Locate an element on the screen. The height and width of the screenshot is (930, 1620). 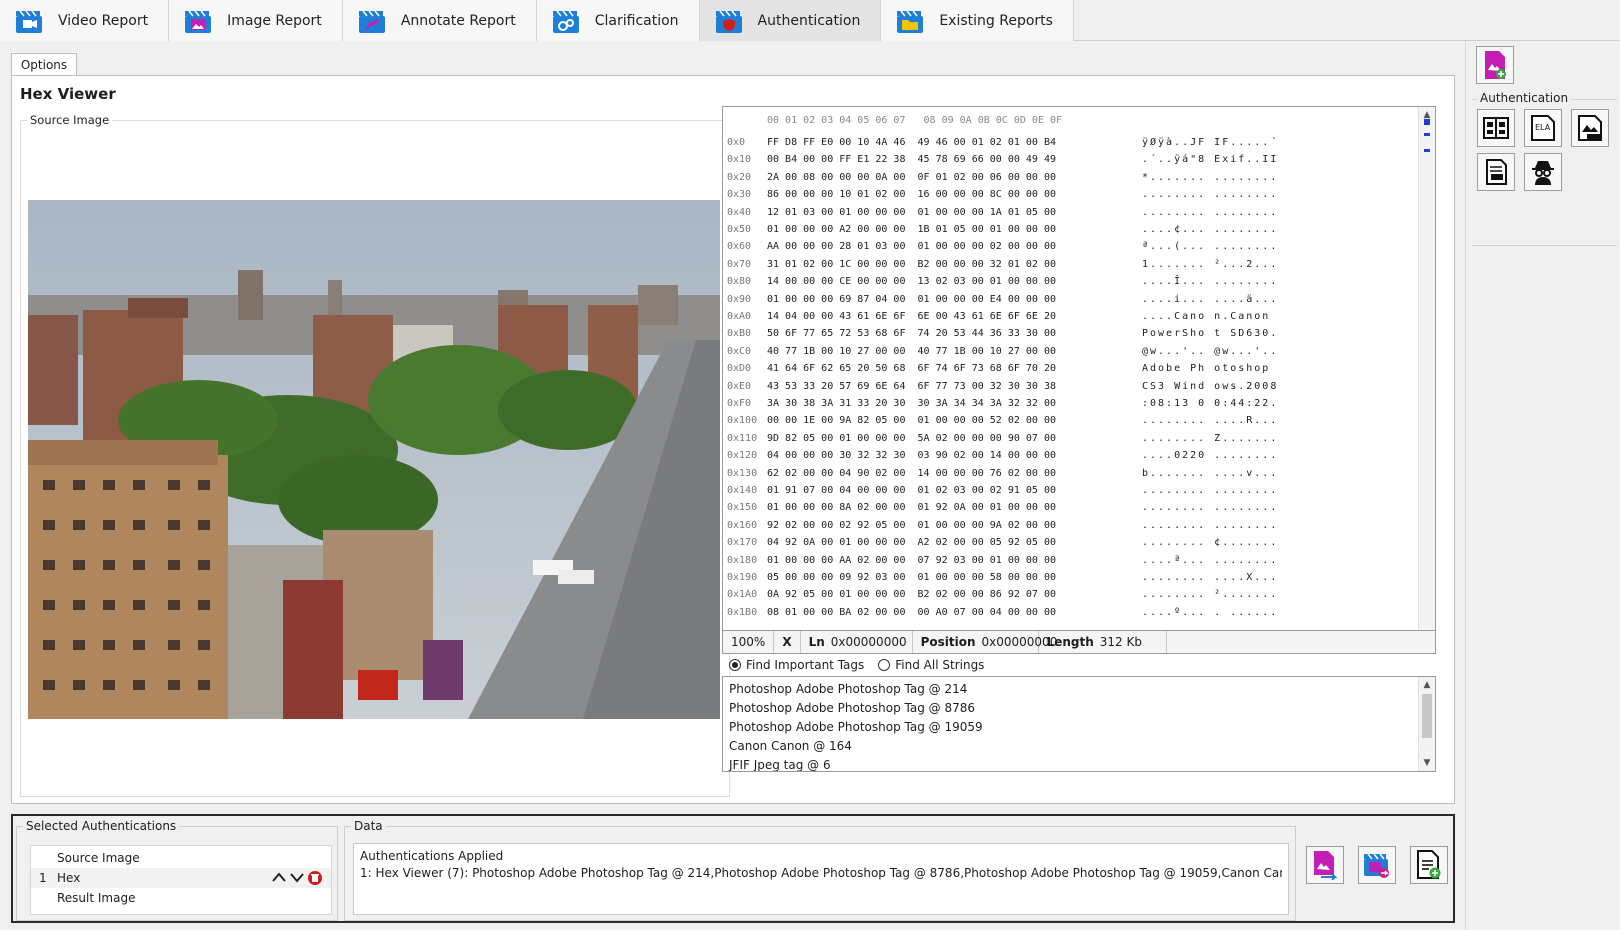
tab-authentication: Authentication is located at coordinates (790, 20).